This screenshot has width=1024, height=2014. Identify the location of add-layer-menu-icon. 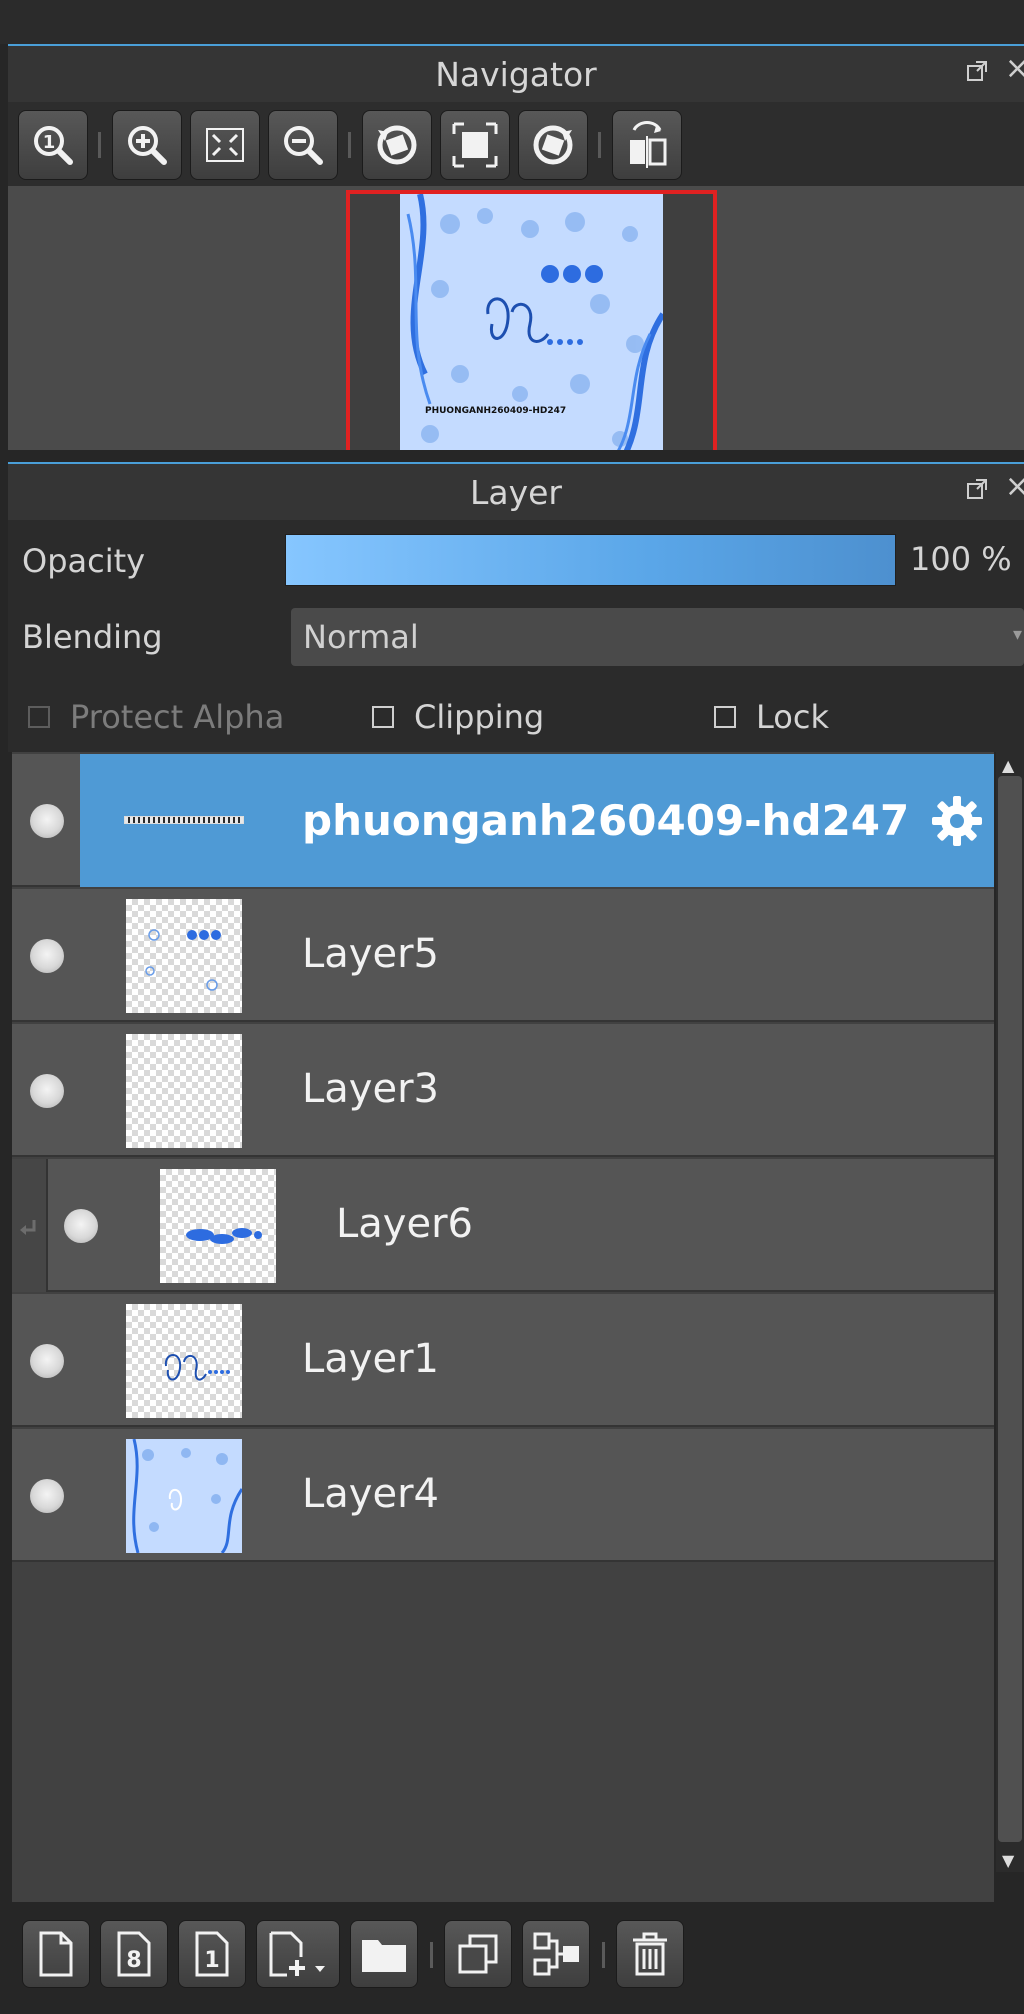
(297, 1954).